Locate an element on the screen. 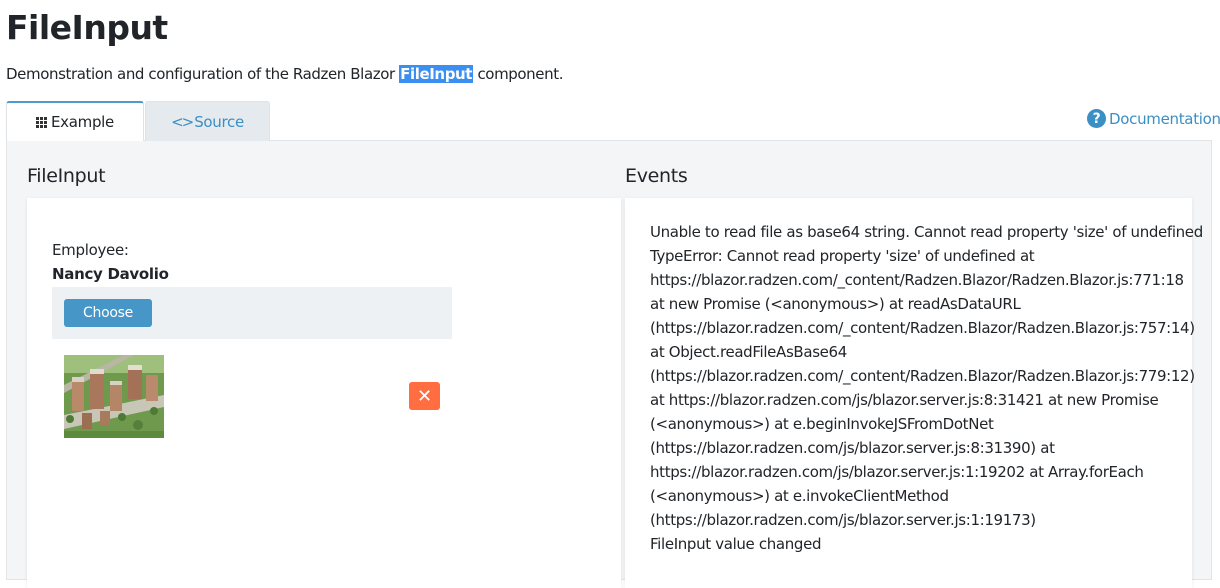 The height and width of the screenshot is (588, 1220). grid-icon is located at coordinates (41, 122).